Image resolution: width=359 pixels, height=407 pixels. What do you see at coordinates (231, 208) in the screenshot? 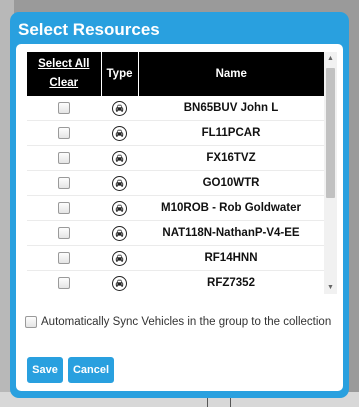
I see `name-cell: M10ROB - Rob Goldwater` at bounding box center [231, 208].